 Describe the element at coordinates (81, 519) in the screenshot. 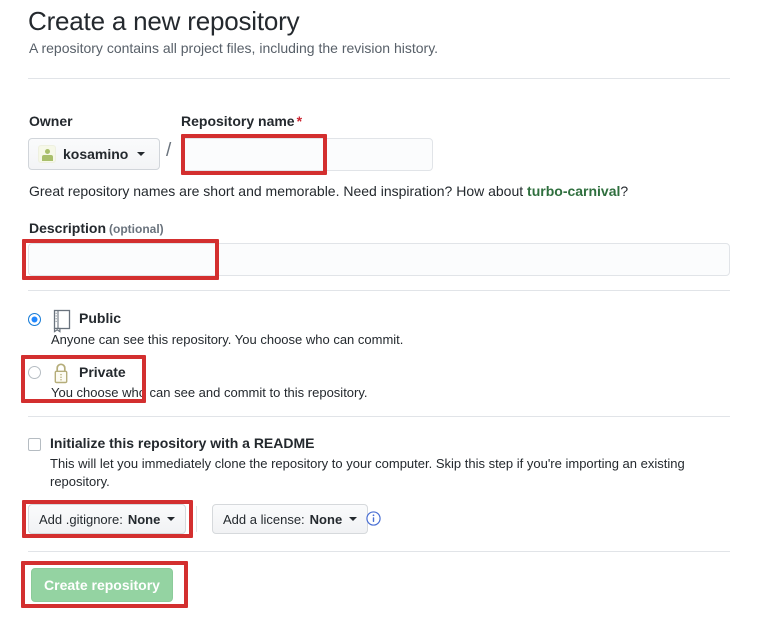

I see `gitignore-label: Add .gitignore:` at that location.